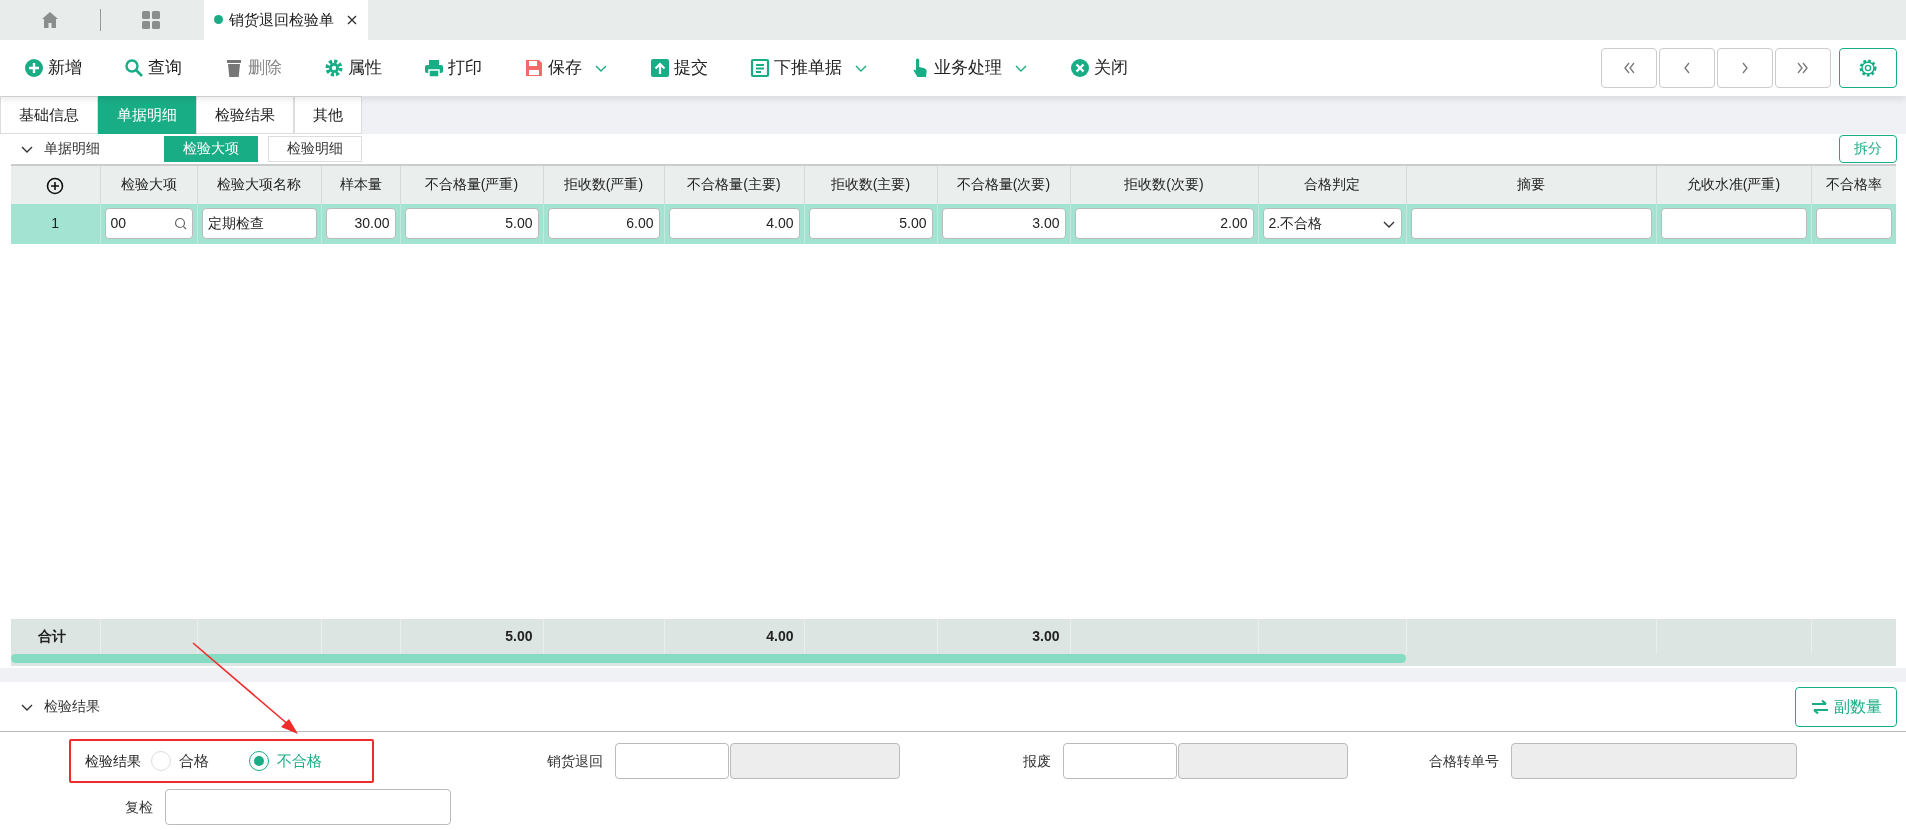 This screenshot has width=1906, height=830. Describe the element at coordinates (334, 68) in the screenshot. I see `gear-icon` at that location.